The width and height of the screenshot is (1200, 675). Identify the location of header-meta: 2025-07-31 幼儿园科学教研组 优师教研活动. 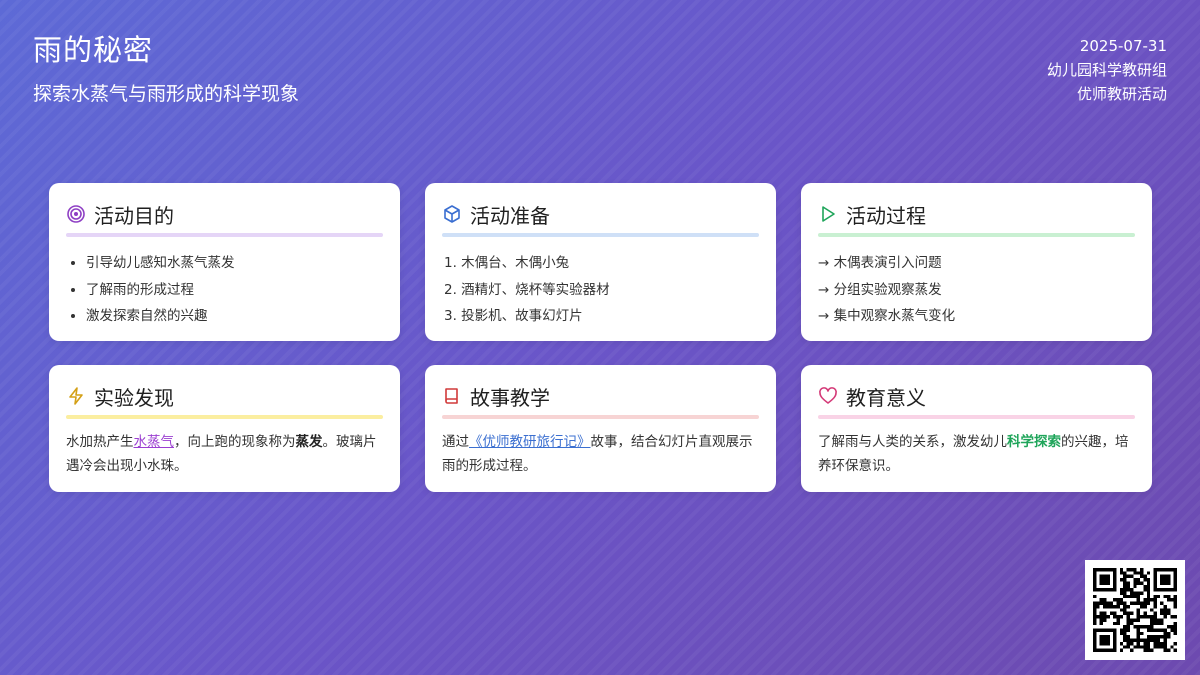
(1107, 70).